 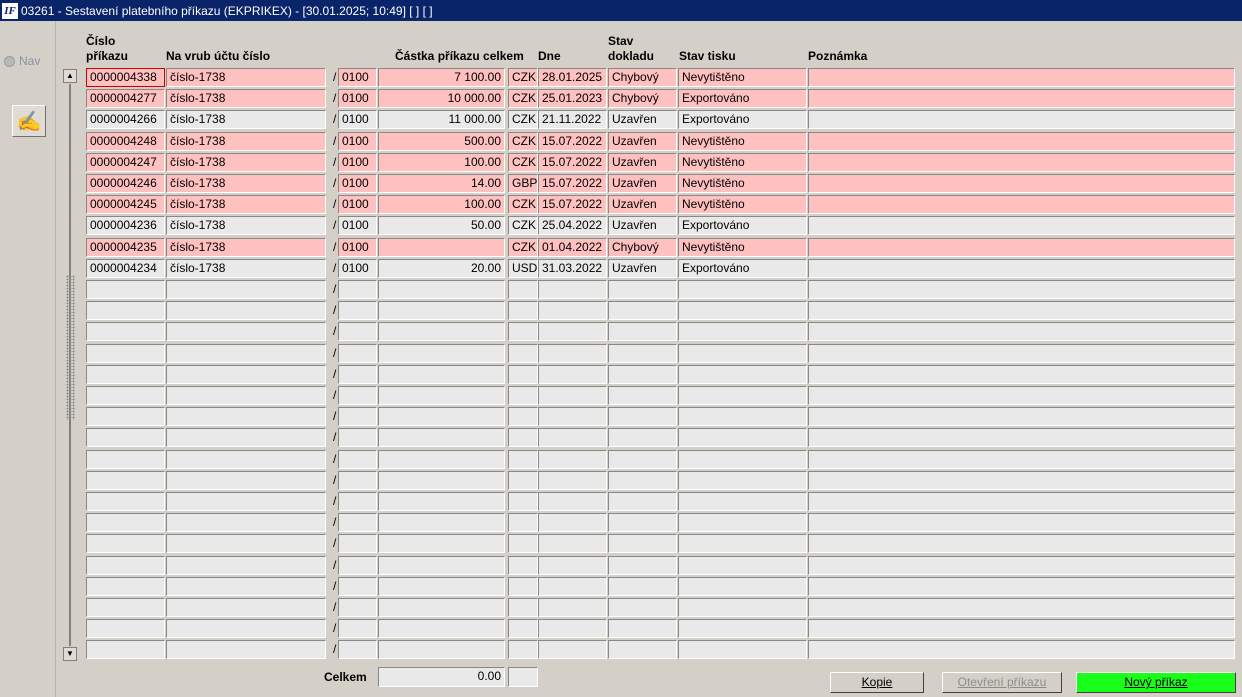 What do you see at coordinates (441, 119) in the screenshot?
I see `cell-castka: 11 000.00` at bounding box center [441, 119].